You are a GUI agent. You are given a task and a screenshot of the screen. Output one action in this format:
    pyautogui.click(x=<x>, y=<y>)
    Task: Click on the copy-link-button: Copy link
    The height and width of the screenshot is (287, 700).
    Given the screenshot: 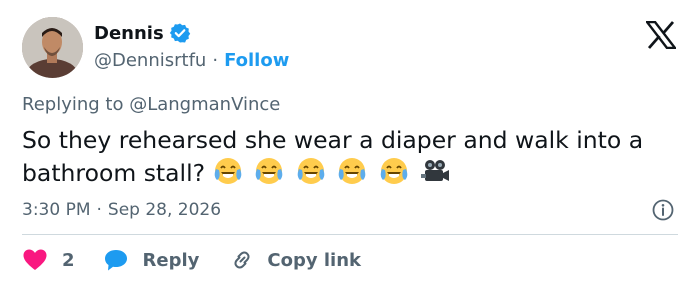 What is the action you would take?
    pyautogui.click(x=295, y=260)
    